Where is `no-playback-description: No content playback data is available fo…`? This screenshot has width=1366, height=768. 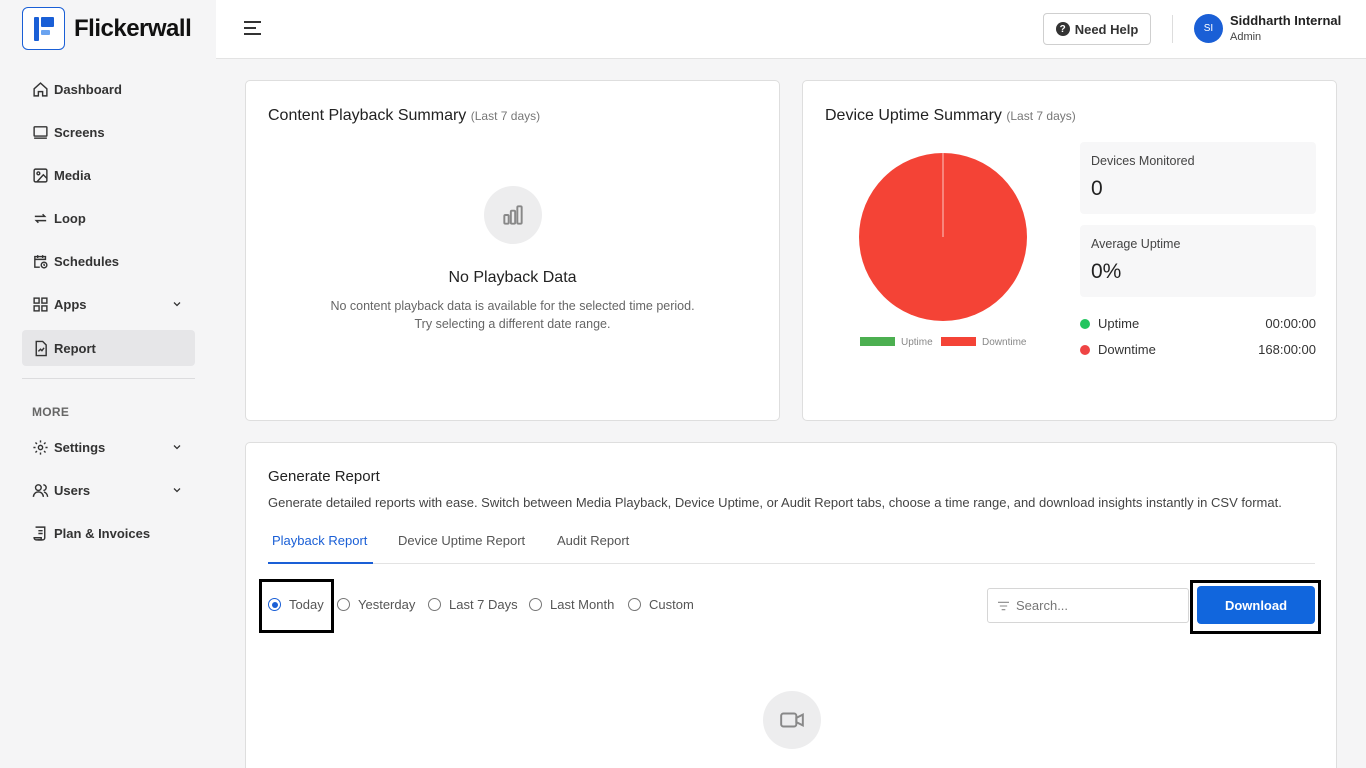
no-playback-description: No content playback data is available fo… is located at coordinates (512, 315).